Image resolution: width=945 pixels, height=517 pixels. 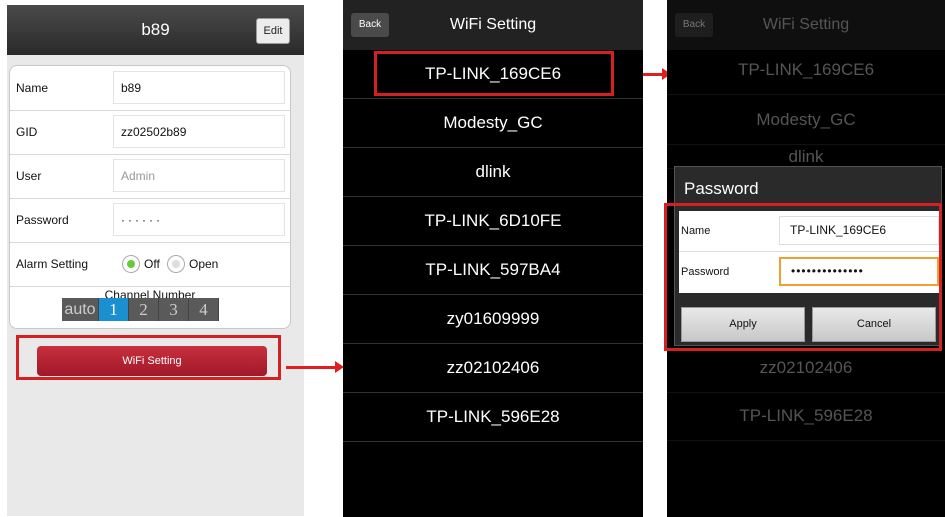 I want to click on gid-field: zz02502b89, so click(x=199, y=131).